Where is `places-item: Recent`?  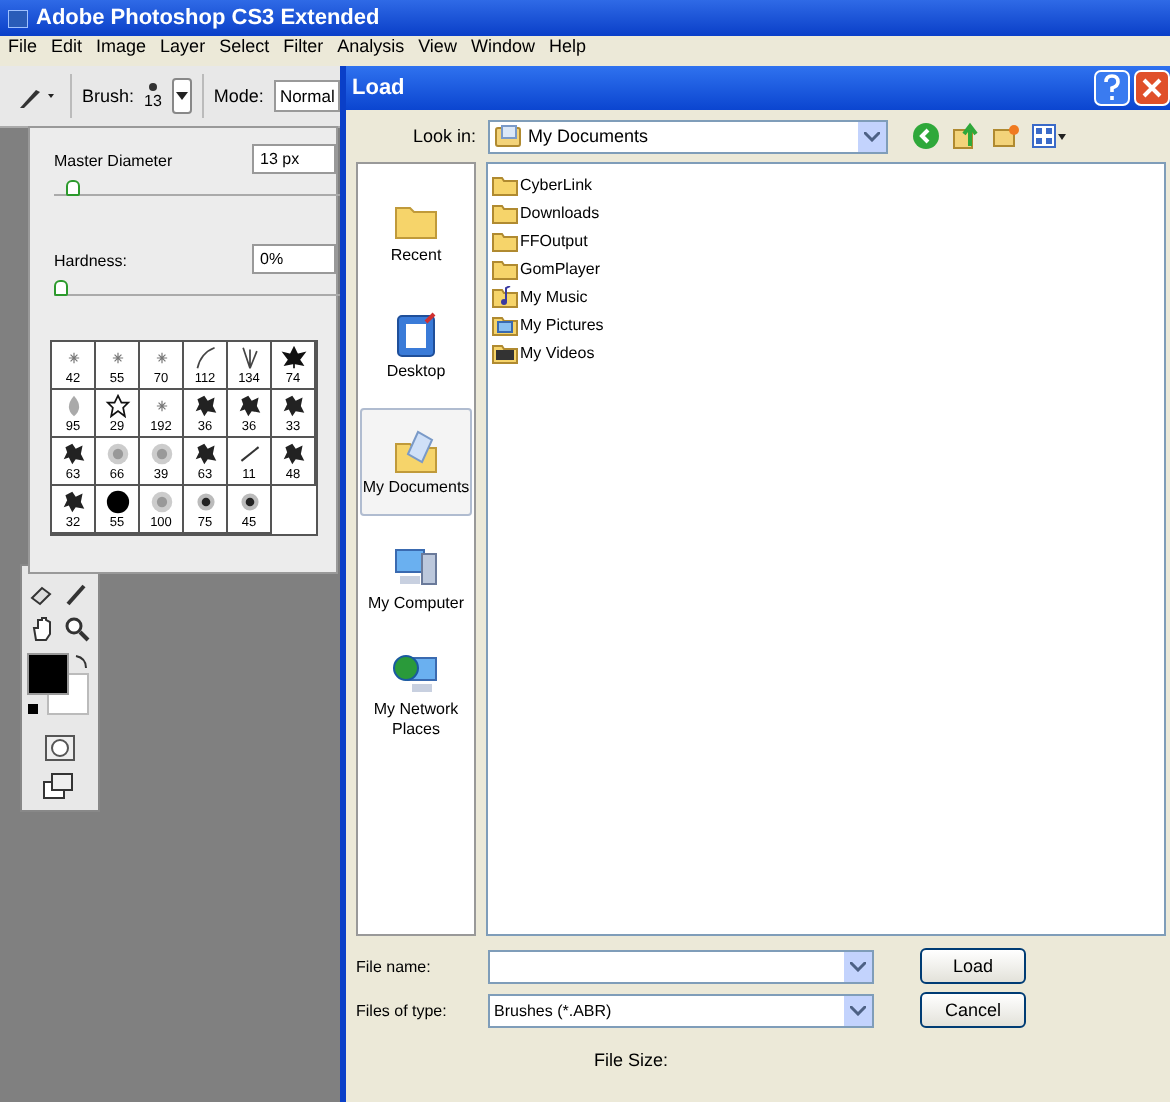
places-item: Recent is located at coordinates (416, 230).